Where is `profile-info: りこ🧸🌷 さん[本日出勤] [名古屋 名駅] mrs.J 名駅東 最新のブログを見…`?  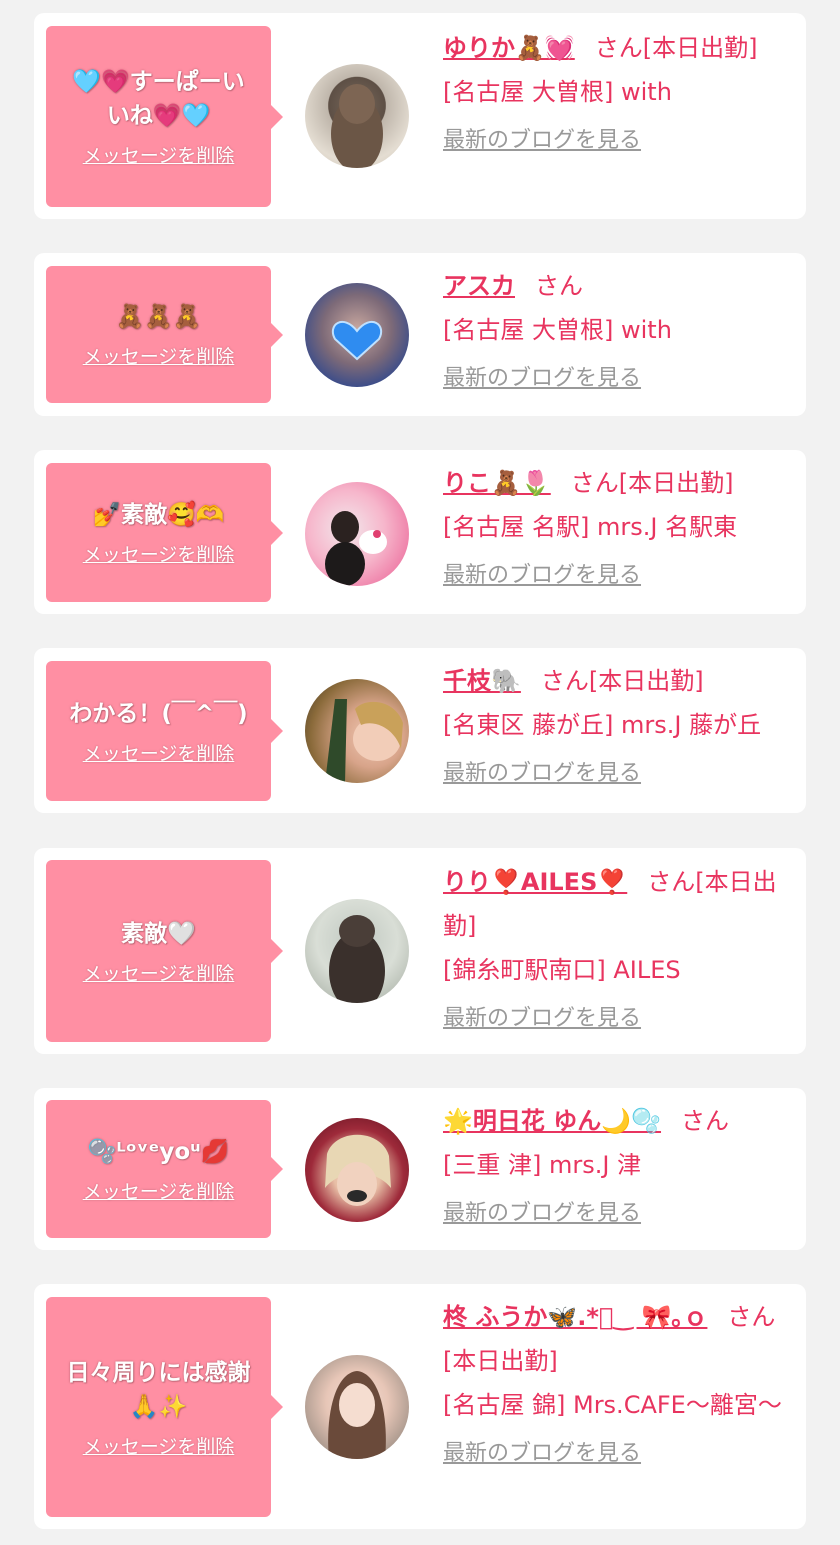 profile-info: りこ🧸🌷 さん[本日出勤] [名古屋 名駅] mrs.J 名駅東 最新のブログを見… is located at coordinates (619, 527).